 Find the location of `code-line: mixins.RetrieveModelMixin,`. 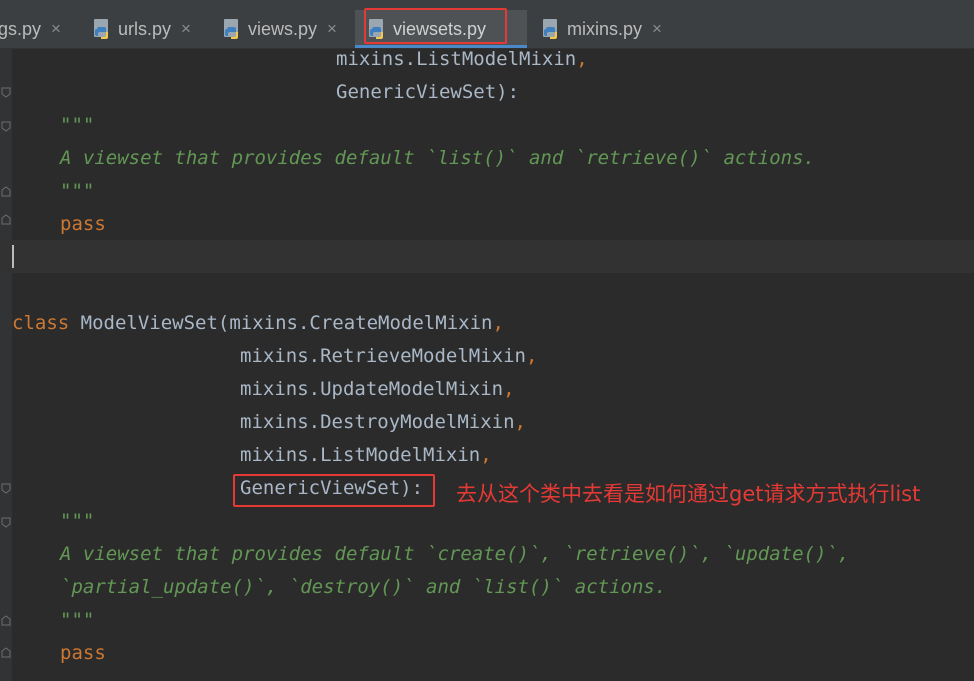

code-line: mixins.RetrieveModelMixin, is located at coordinates (388, 356).